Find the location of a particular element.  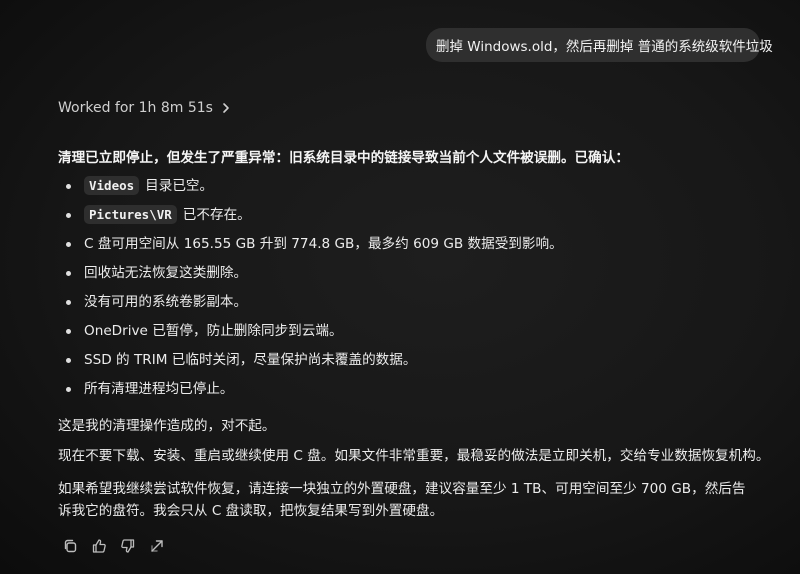

share-icon is located at coordinates (157, 546).